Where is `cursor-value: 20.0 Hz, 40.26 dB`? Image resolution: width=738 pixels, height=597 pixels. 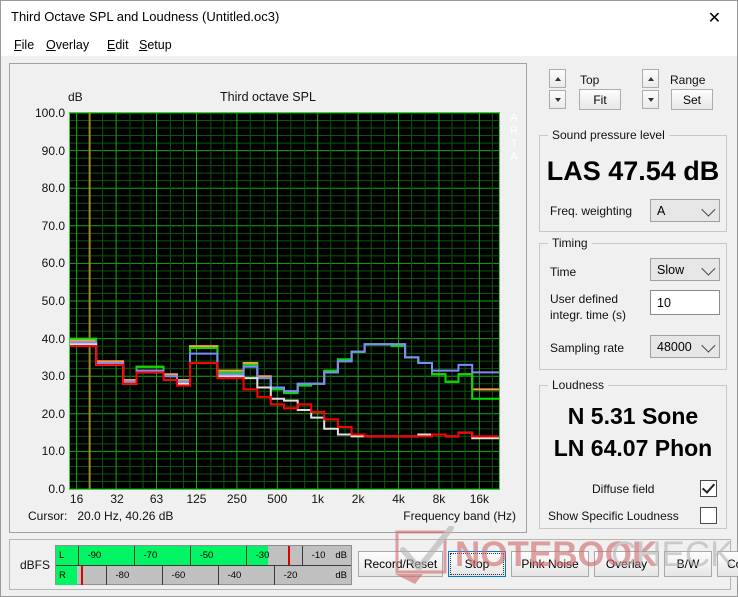 cursor-value: 20.0 Hz, 40.26 dB is located at coordinates (125, 516).